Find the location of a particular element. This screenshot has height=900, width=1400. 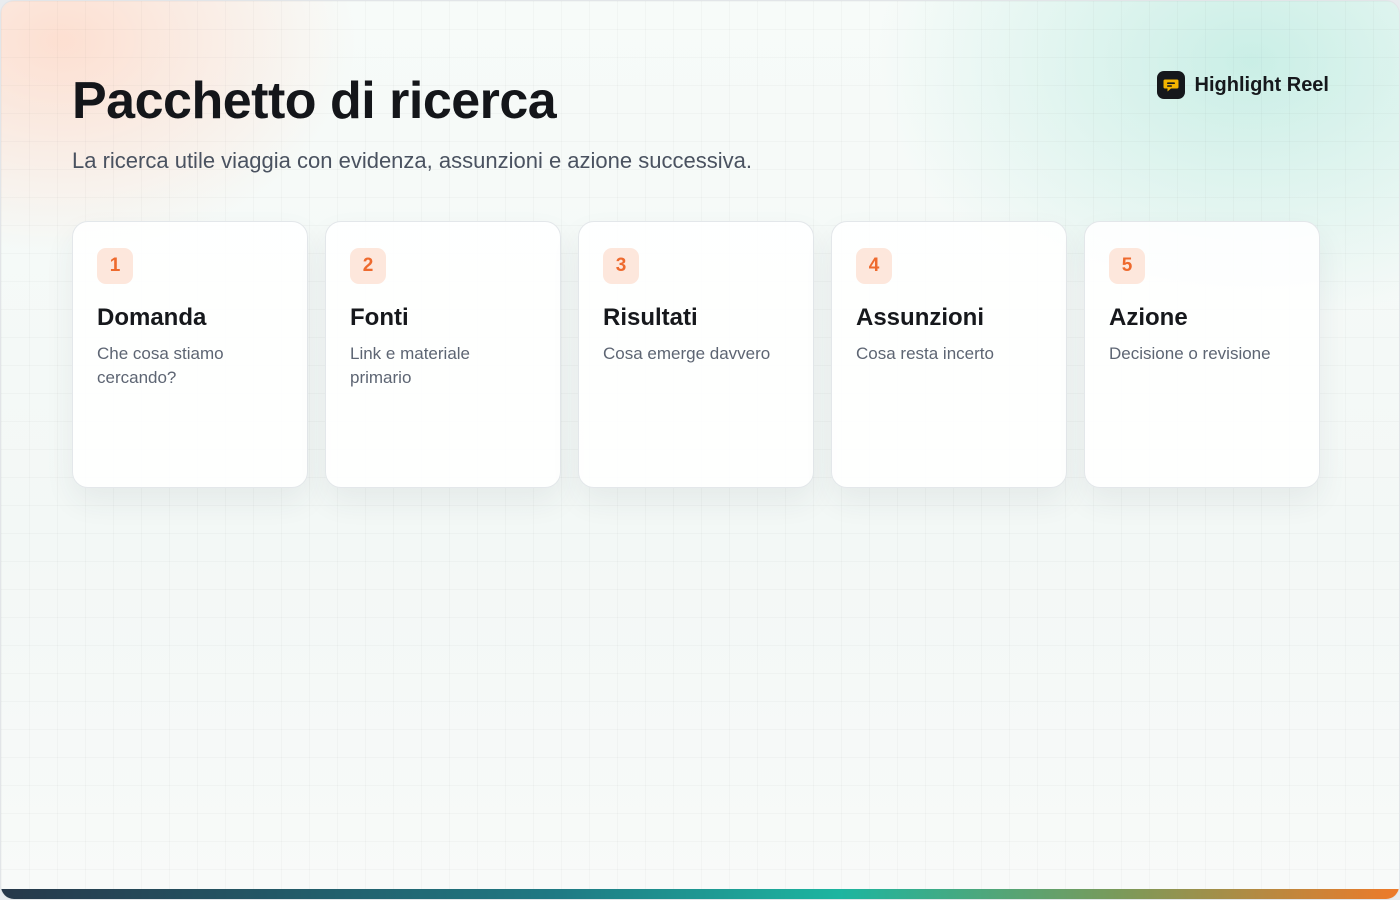

step-number-badge: 5 is located at coordinates (1127, 266).